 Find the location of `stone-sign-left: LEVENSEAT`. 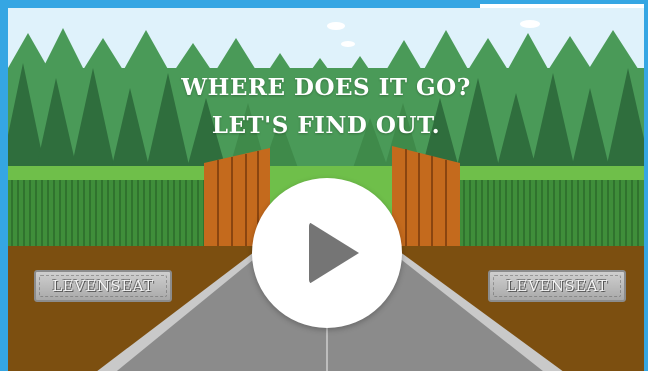

stone-sign-left: LEVENSEAT is located at coordinates (103, 286).